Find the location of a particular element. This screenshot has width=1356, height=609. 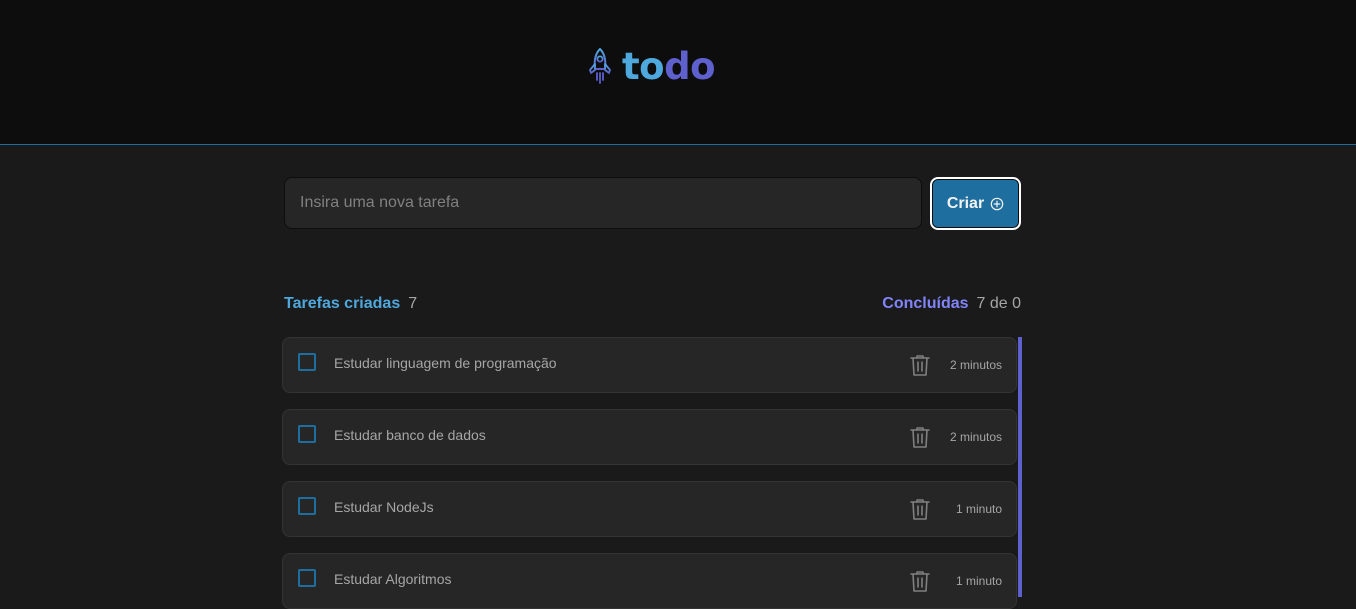

rocket-icon is located at coordinates (600, 66).